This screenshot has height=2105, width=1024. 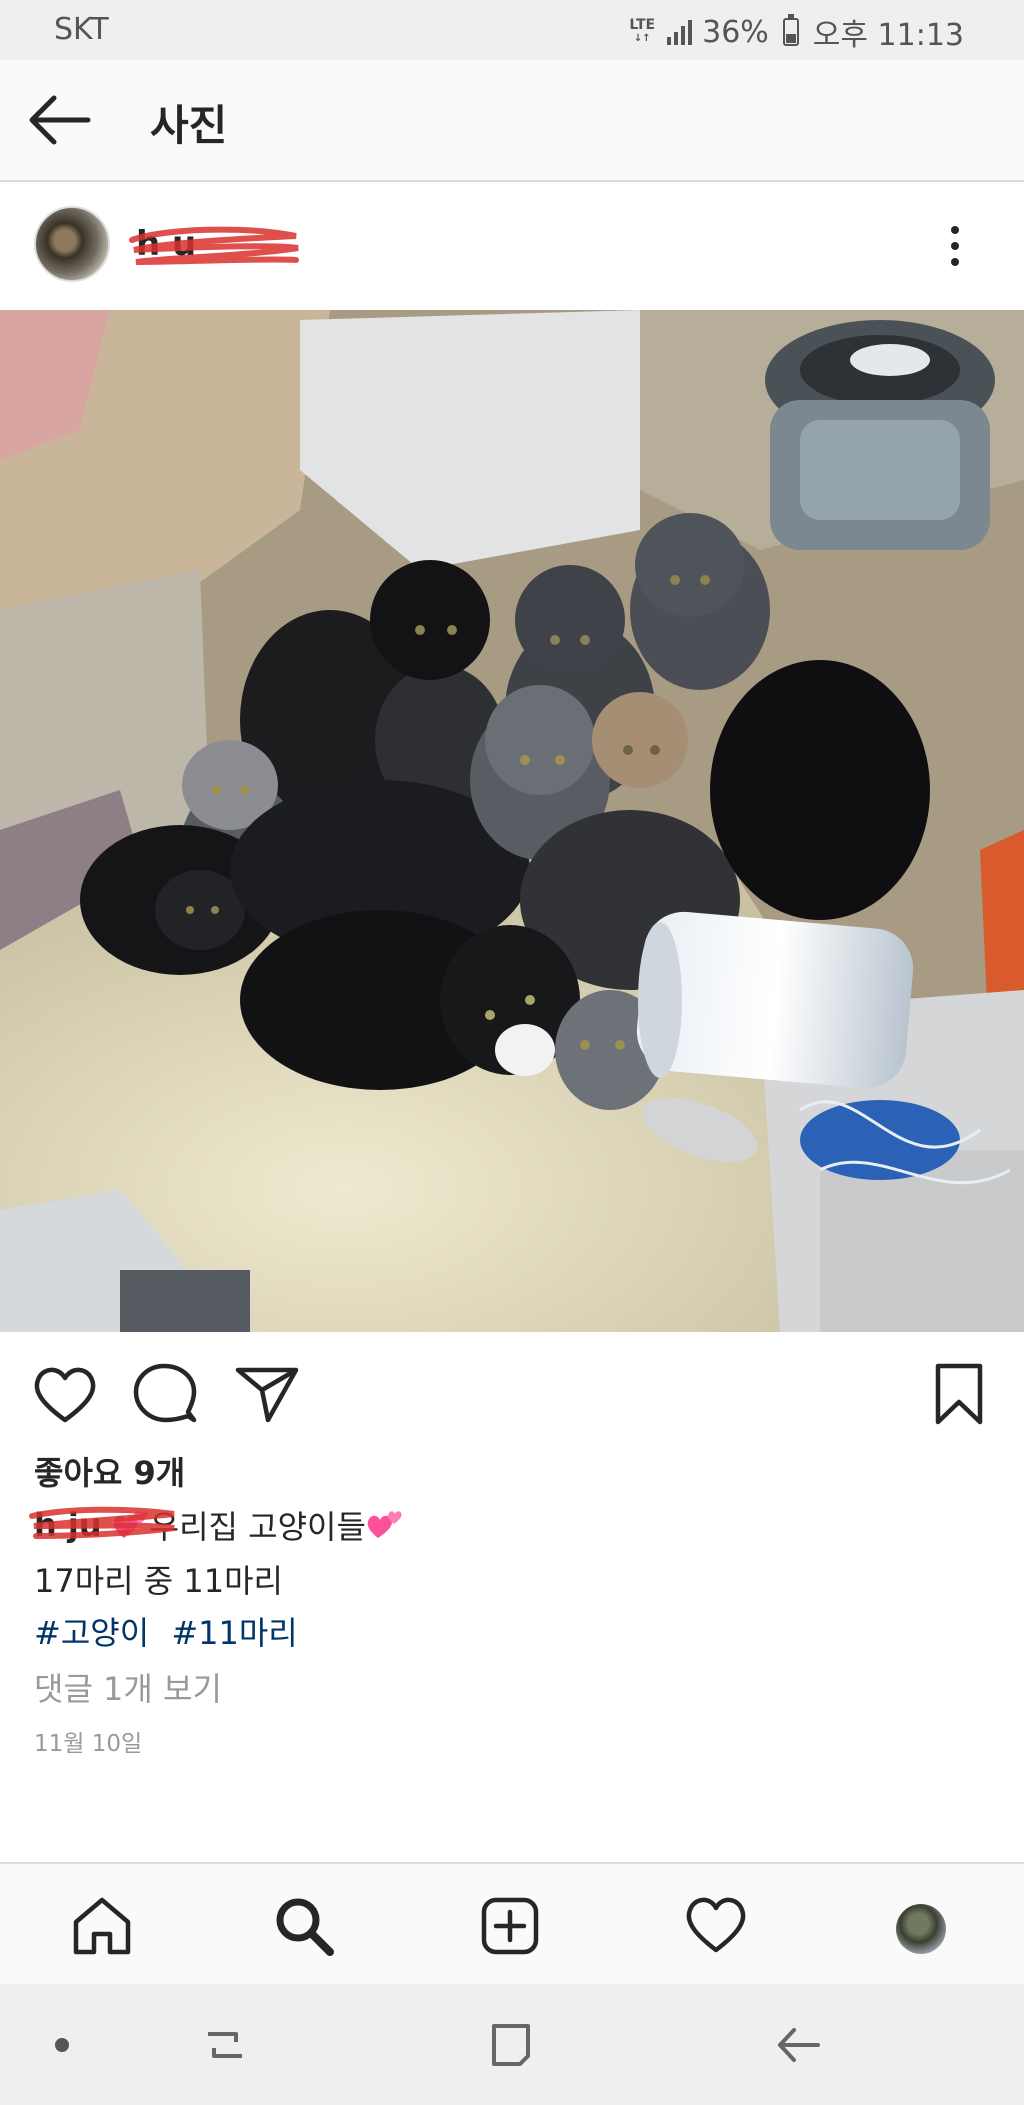 What do you see at coordinates (81, 29) in the screenshot?
I see `carrier-label: SKT` at bounding box center [81, 29].